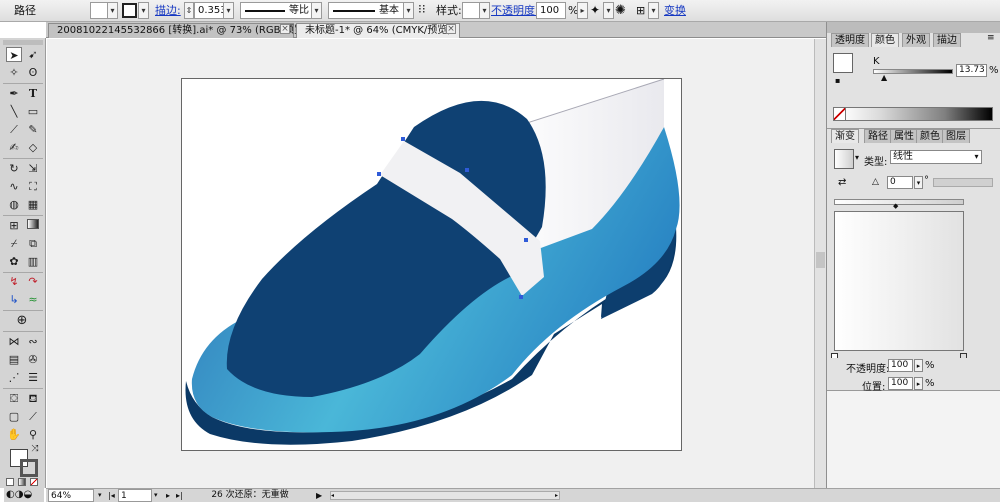  What do you see at coordinates (845, 136) in the screenshot?
I see `panel-tab-gradient: 渐变` at bounding box center [845, 136].